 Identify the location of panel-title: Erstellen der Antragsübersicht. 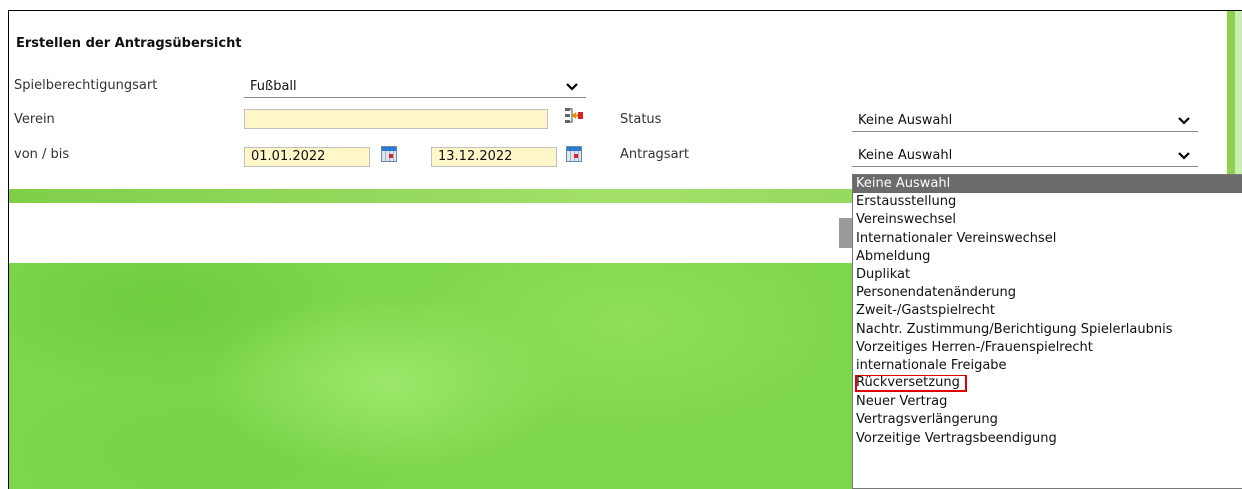
(129, 43).